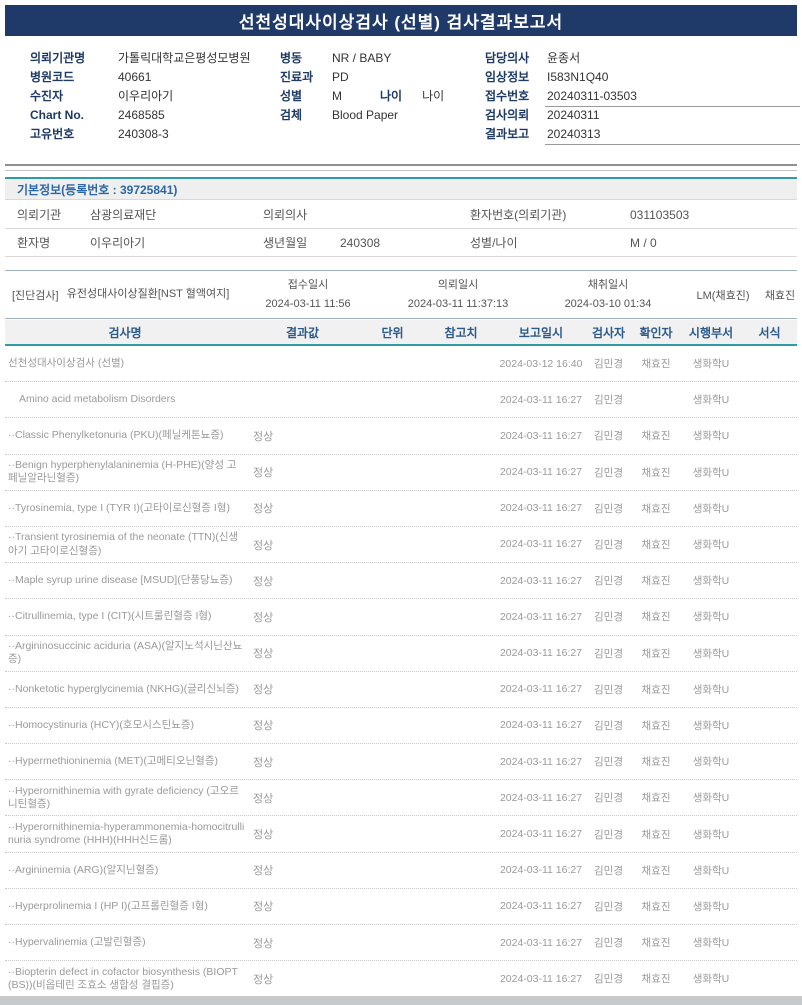 The width and height of the screenshot is (802, 1005). I want to click on diagnosis-test-name: 유전성대사이상질환[NST 혈액여지], so click(148, 294).